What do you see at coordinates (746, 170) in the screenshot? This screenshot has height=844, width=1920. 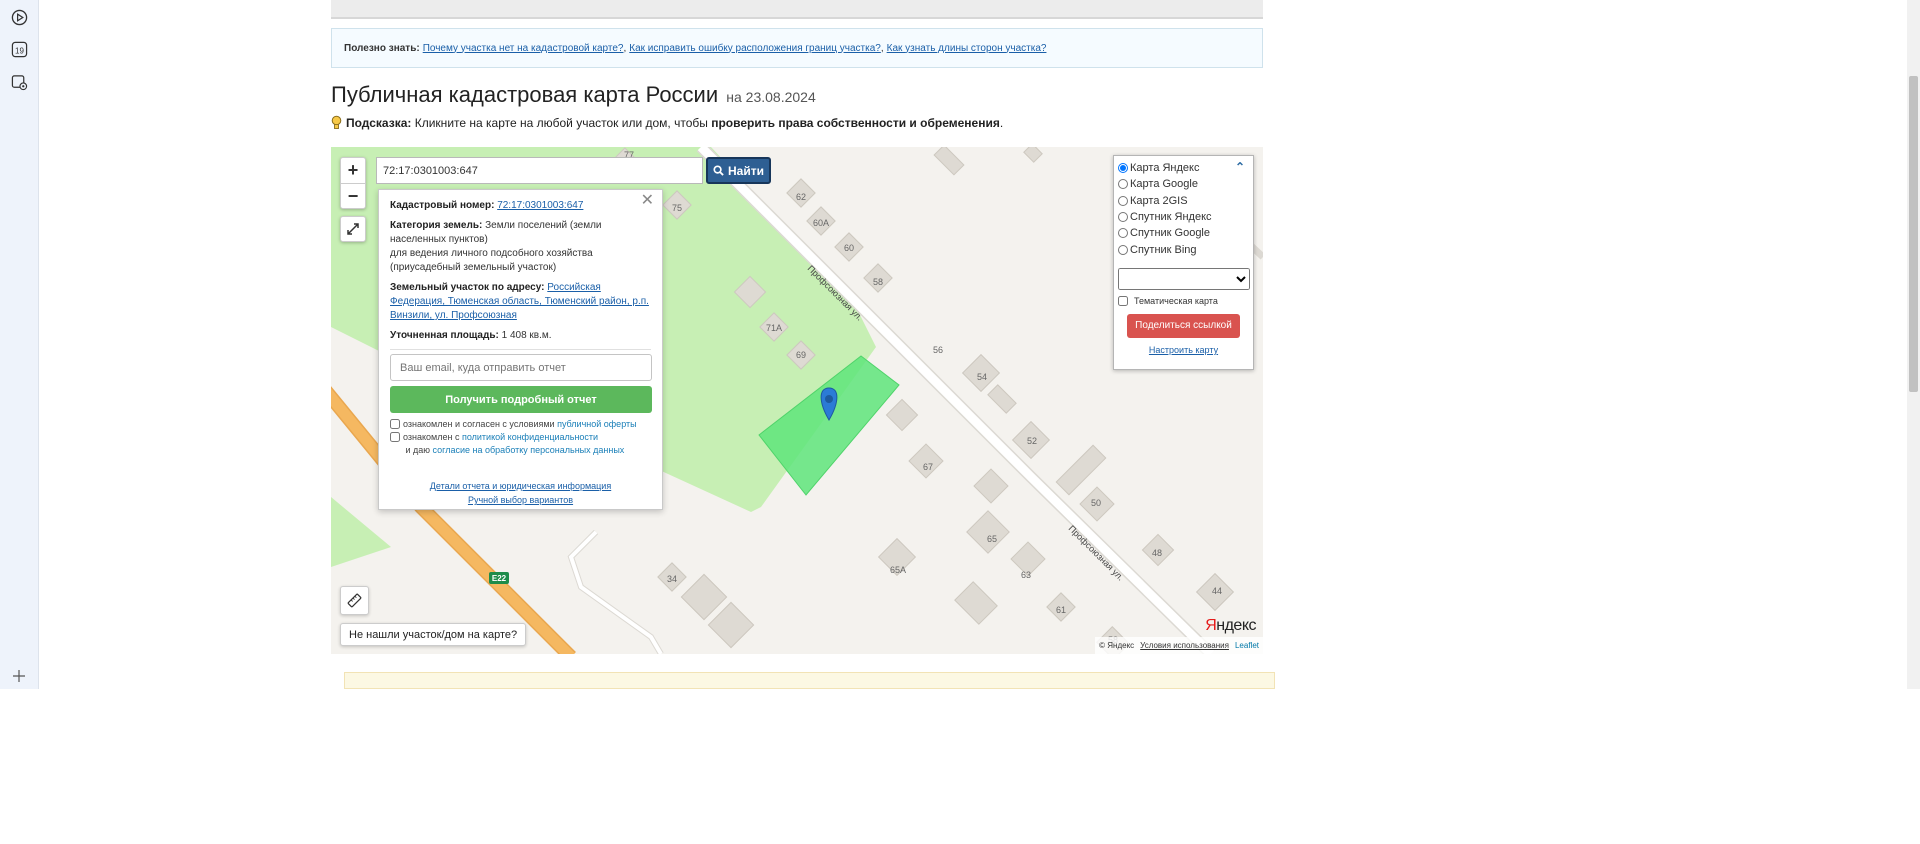 I see `find-button-label: Найти` at bounding box center [746, 170].